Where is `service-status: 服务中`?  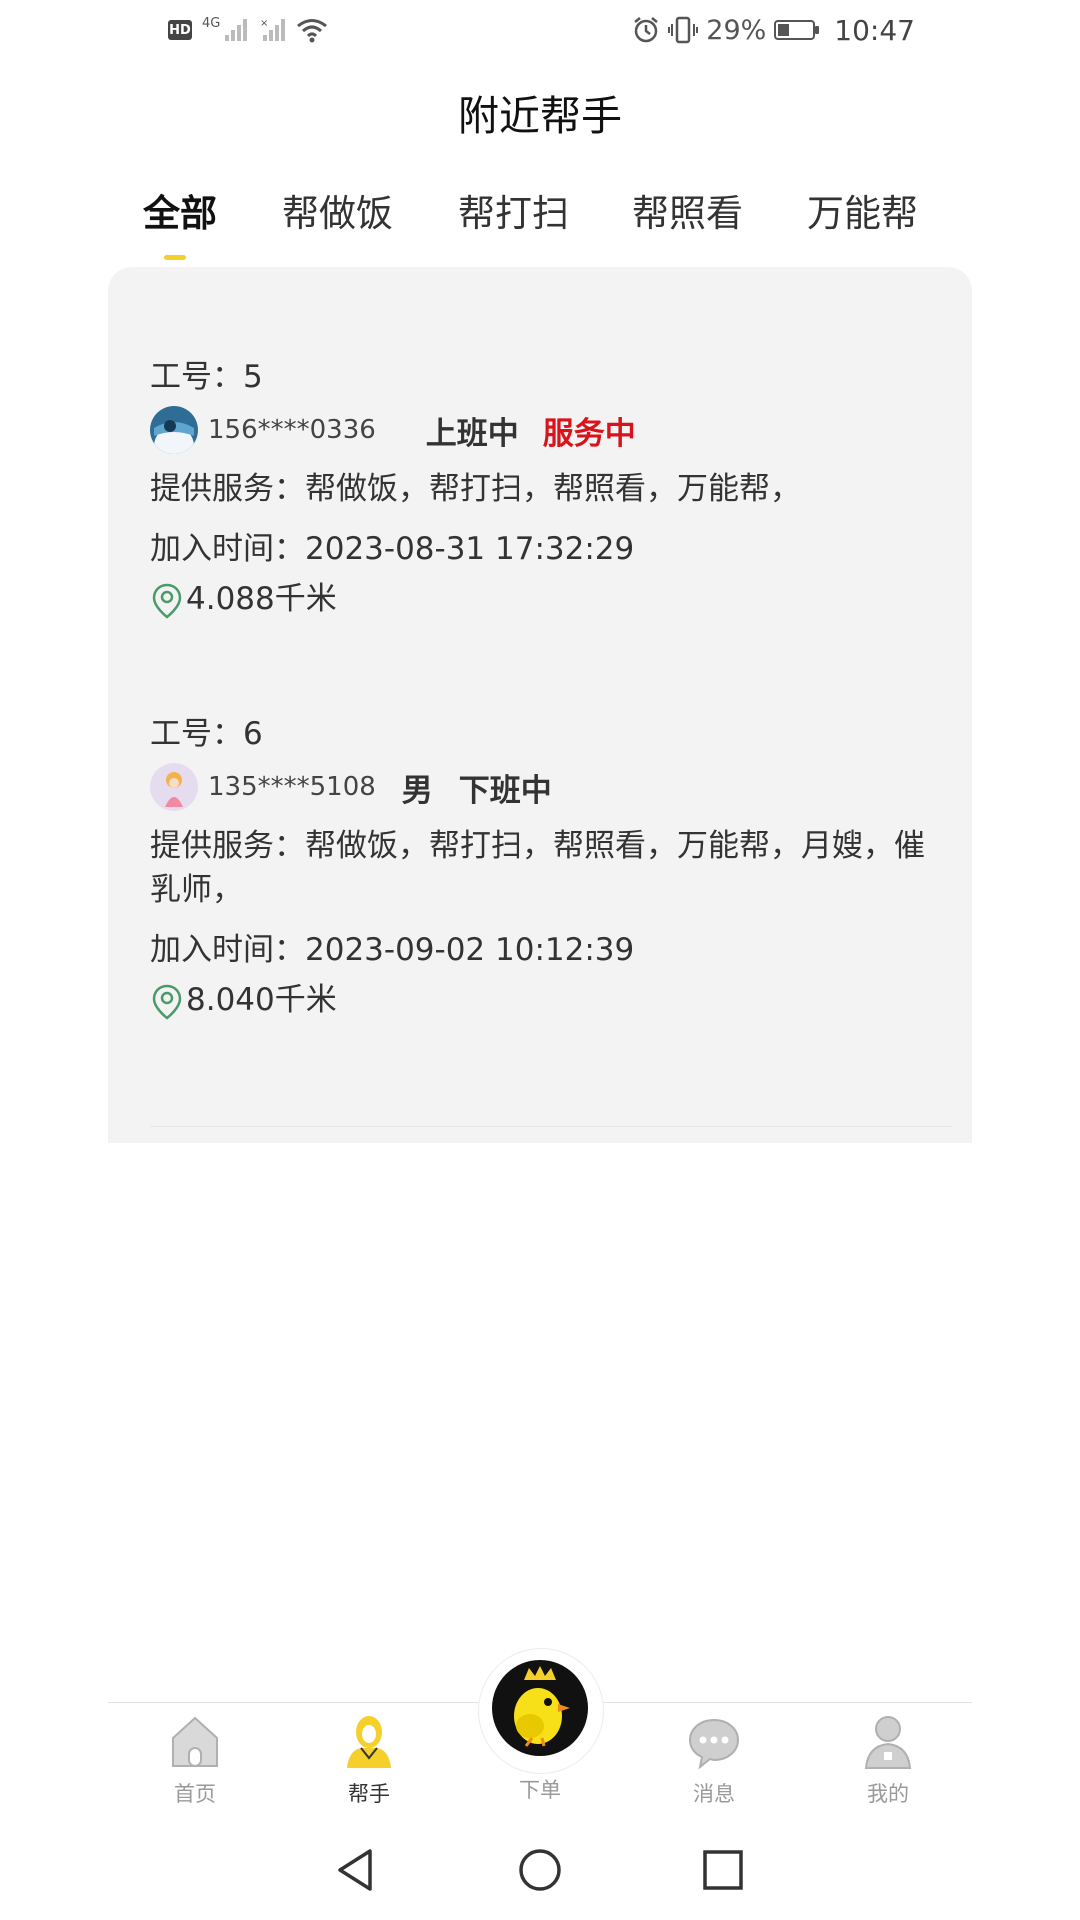 service-status: 服务中 is located at coordinates (589, 433).